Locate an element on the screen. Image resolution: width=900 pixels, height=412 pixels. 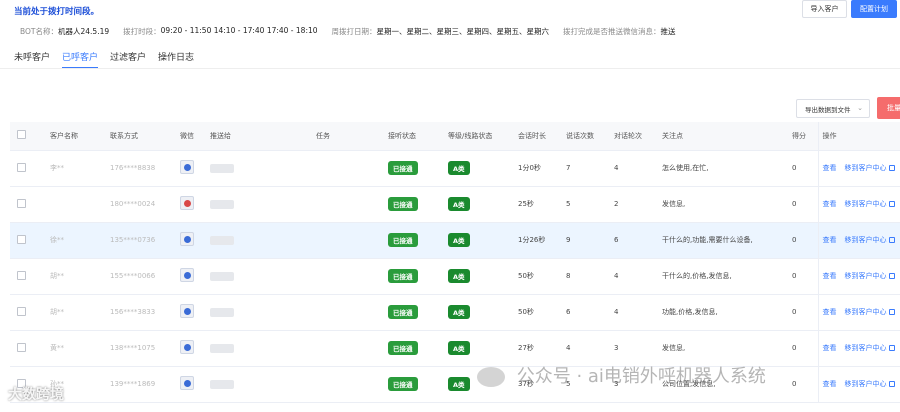
select-all-checkbox is located at coordinates (21, 135).